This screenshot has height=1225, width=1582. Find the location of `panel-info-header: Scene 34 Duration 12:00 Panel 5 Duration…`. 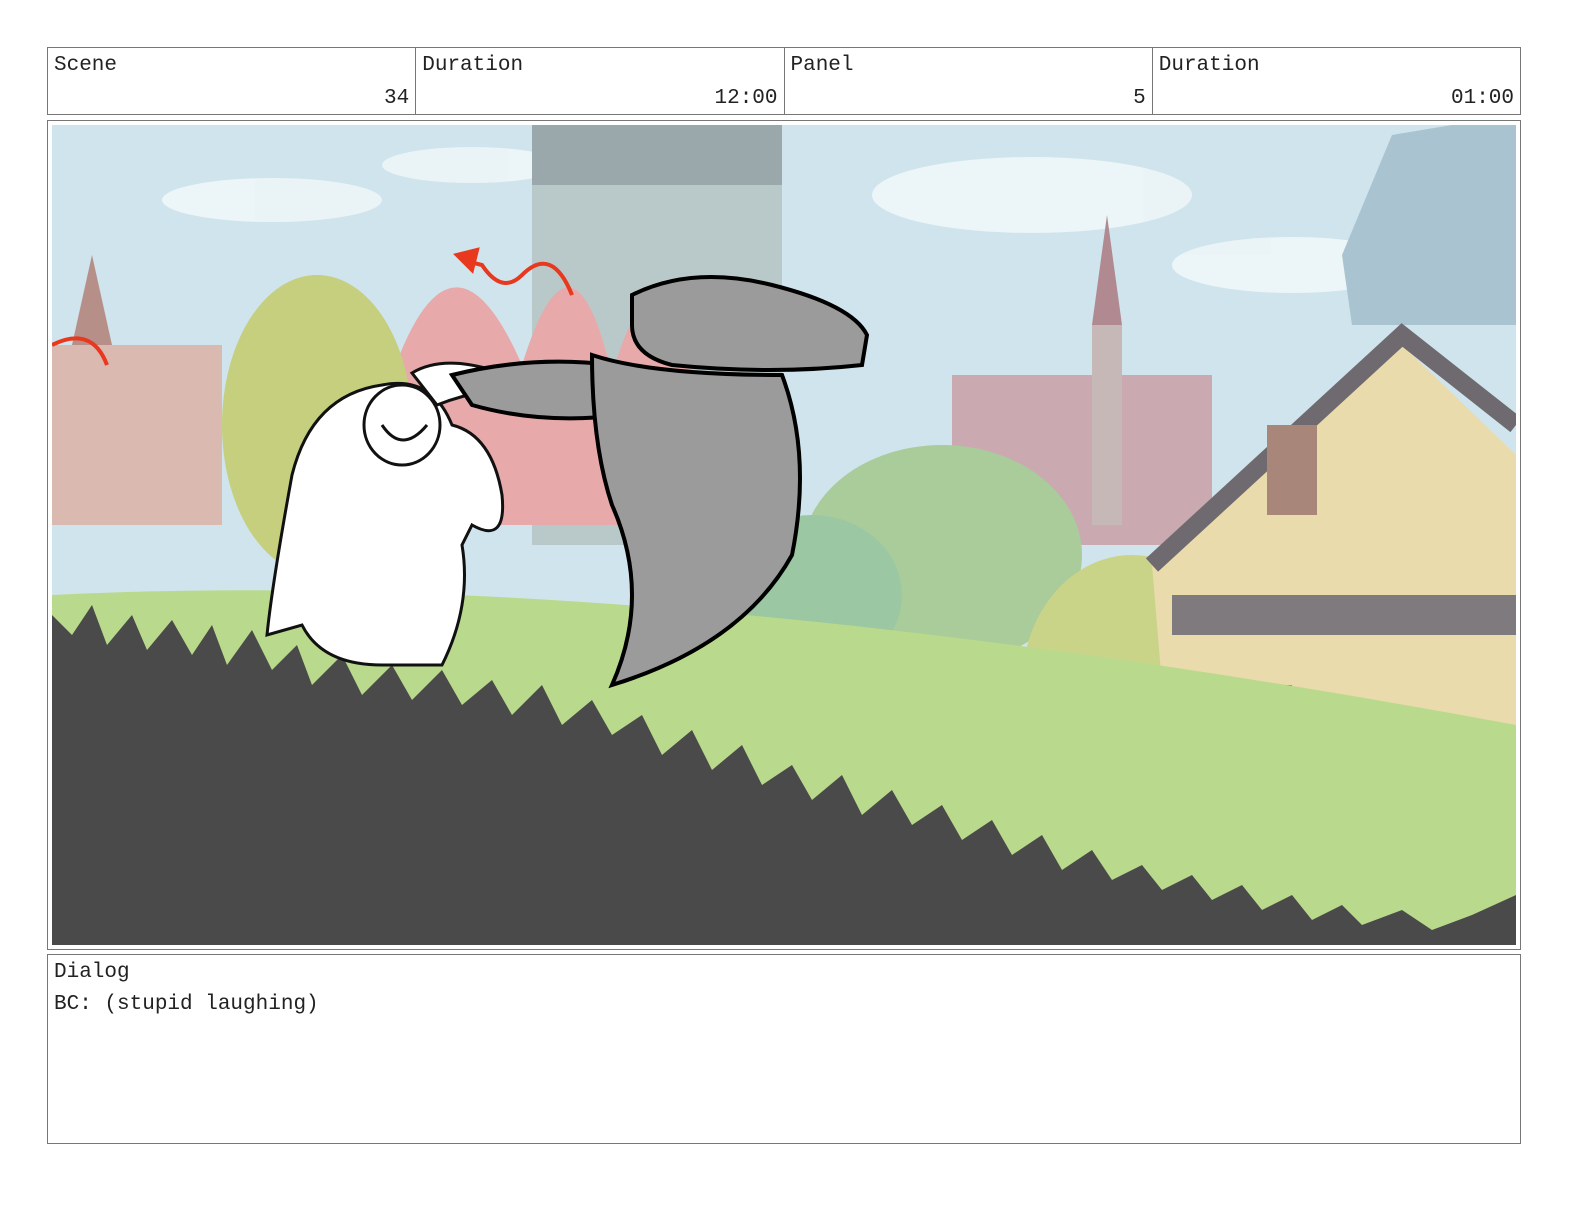

panel-info-header: Scene 34 Duration 12:00 Panel 5 Duration… is located at coordinates (784, 81).